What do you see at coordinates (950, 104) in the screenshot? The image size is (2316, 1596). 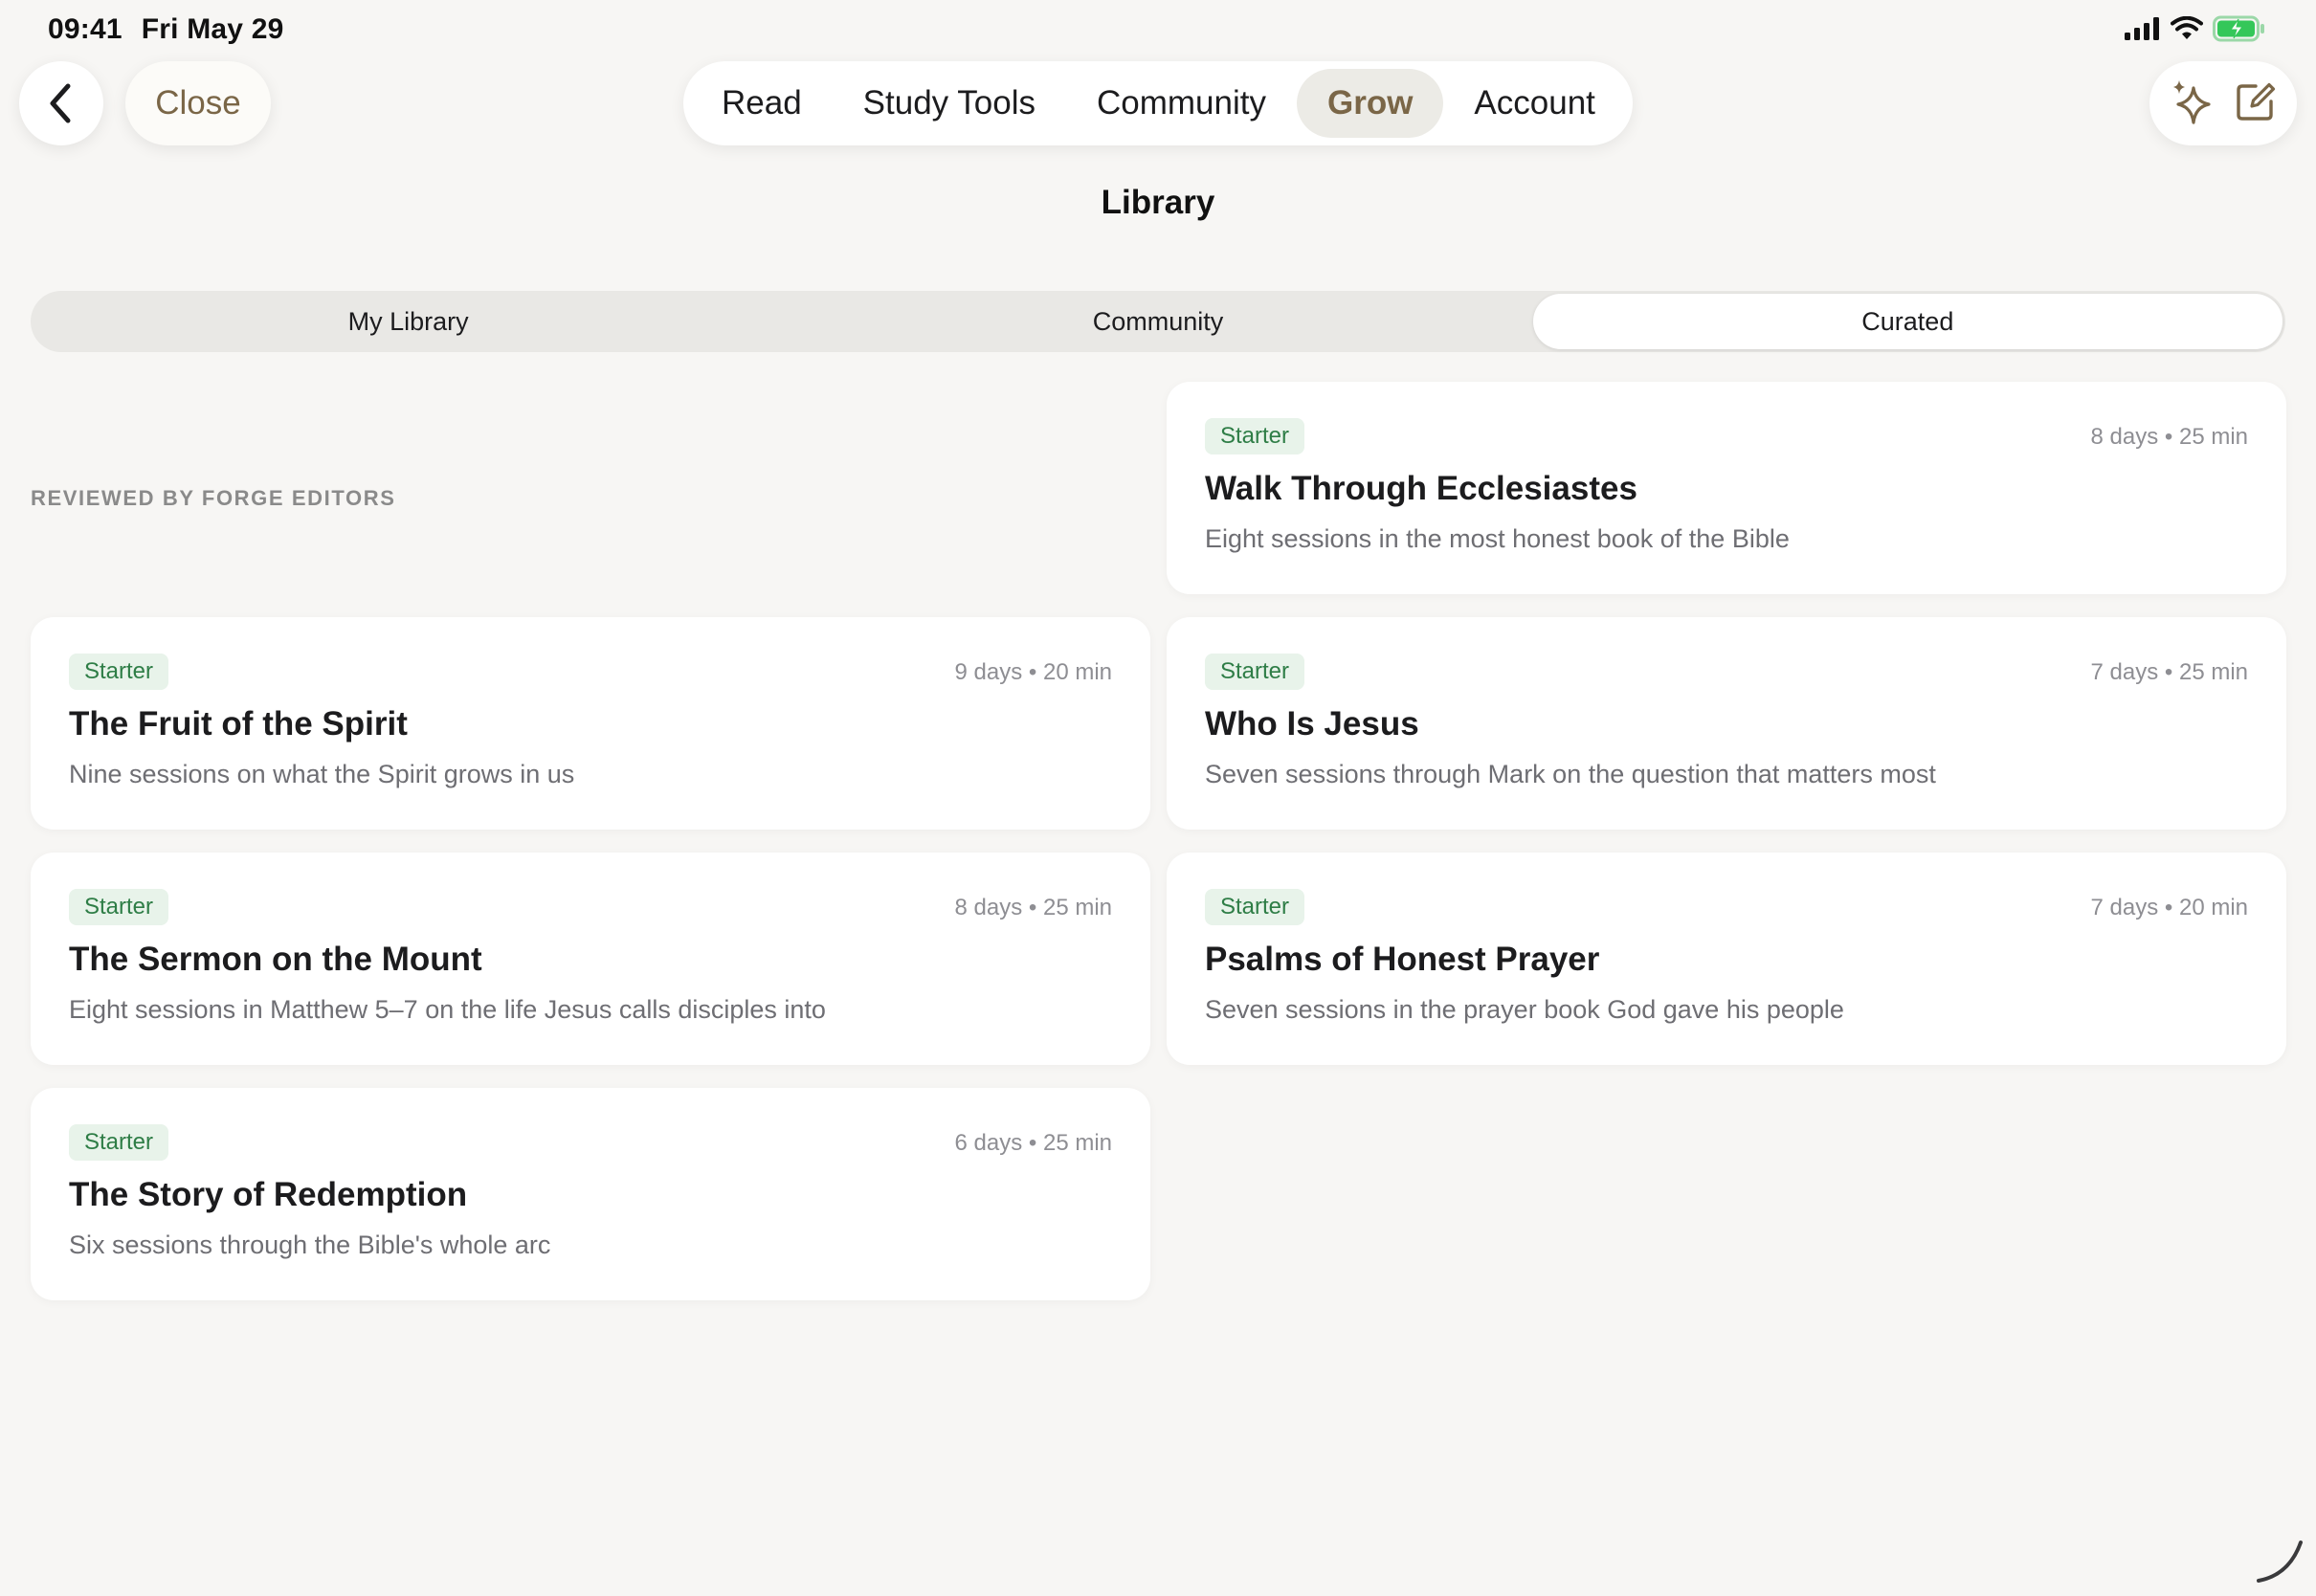 I see `tab-study-tools: Study Tools` at bounding box center [950, 104].